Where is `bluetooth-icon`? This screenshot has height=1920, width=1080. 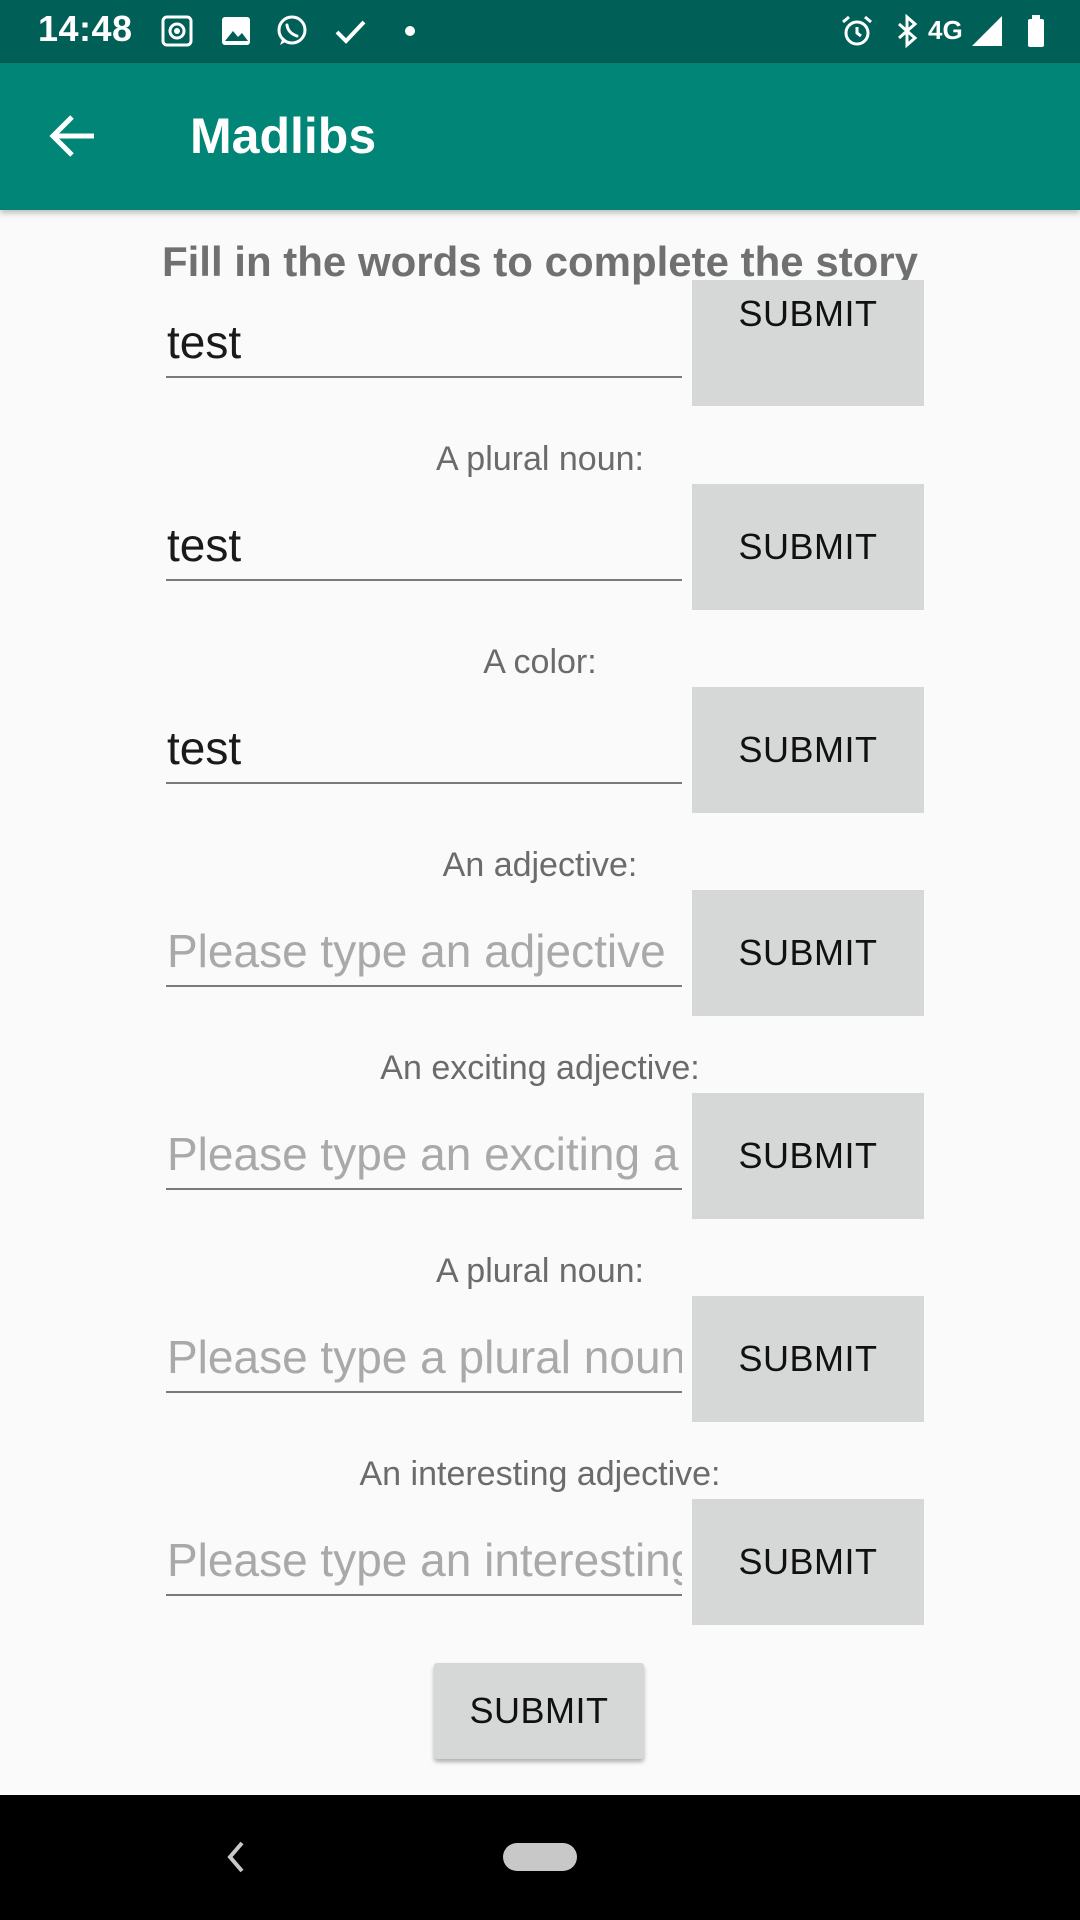 bluetooth-icon is located at coordinates (908, 31).